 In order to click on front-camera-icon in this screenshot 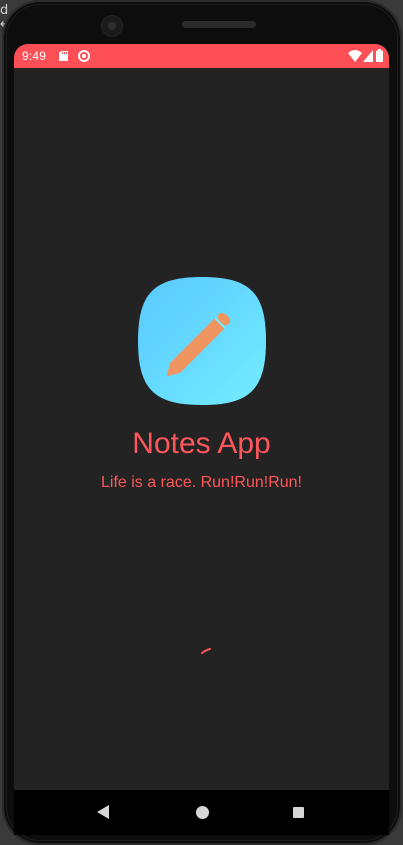, I will do `click(112, 26)`.